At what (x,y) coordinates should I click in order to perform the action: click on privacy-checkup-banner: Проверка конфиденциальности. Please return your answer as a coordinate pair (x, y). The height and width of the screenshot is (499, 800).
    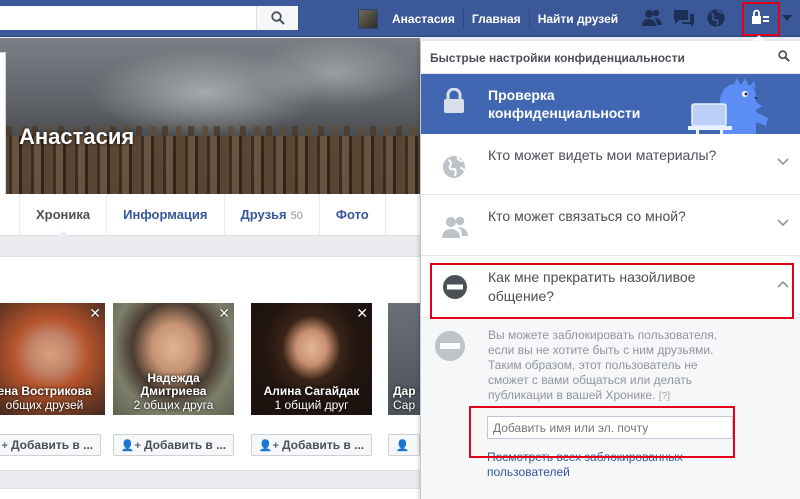
    Looking at the image, I should click on (610, 104).